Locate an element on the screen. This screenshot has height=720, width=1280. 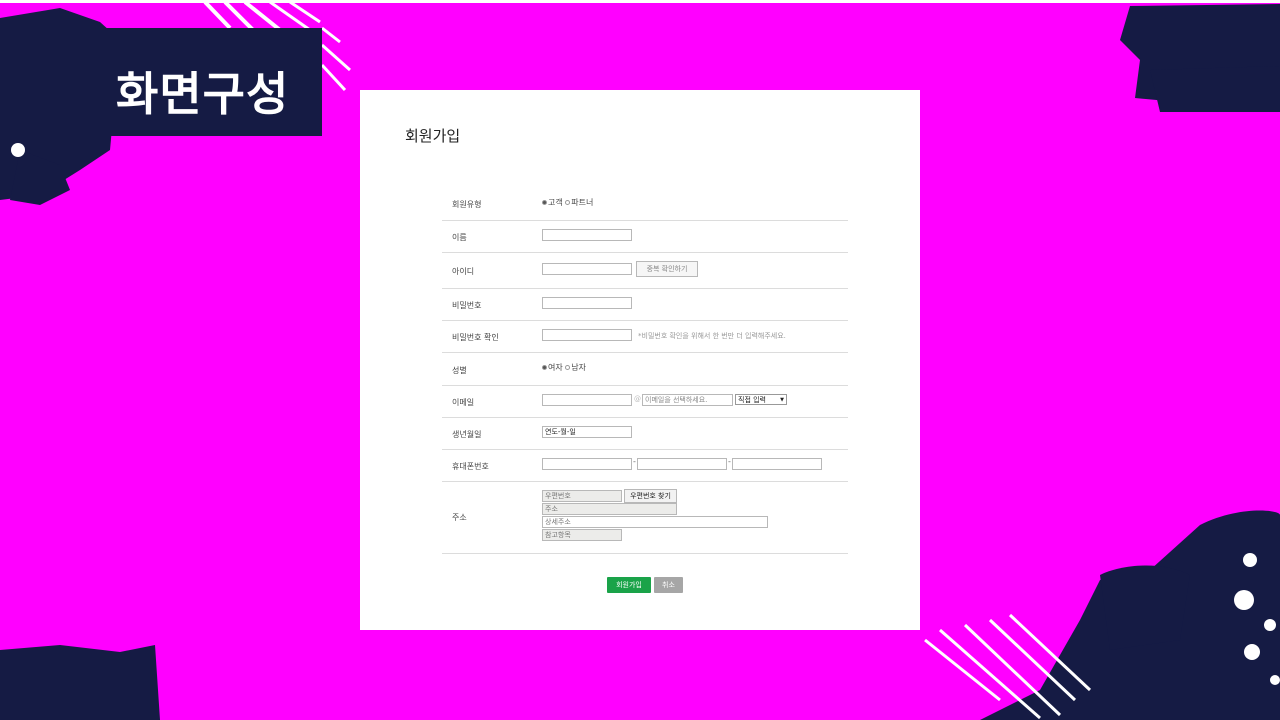
address-input: 주소 is located at coordinates (609, 509).